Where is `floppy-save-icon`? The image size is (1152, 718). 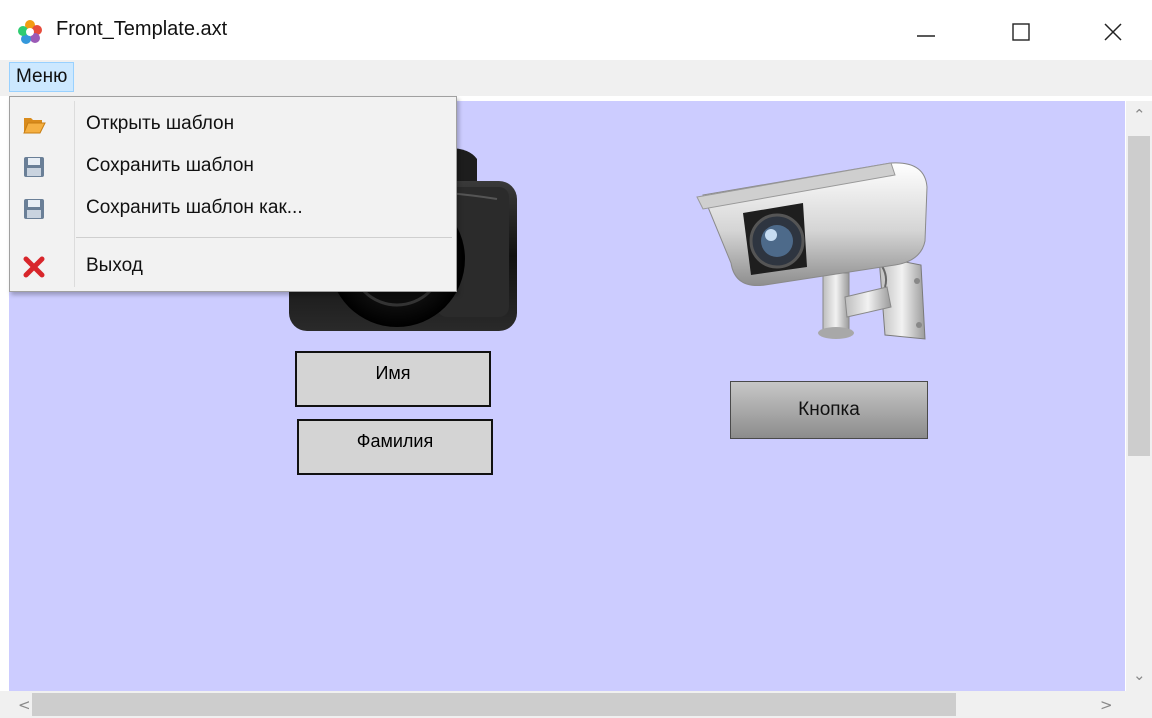
floppy-save-icon is located at coordinates (34, 167).